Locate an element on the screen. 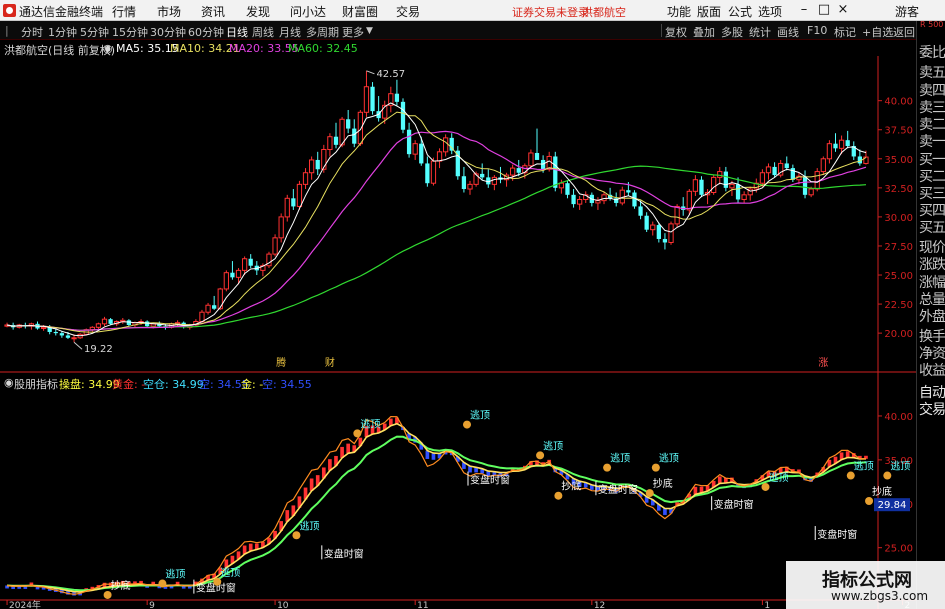 The image size is (945, 609). multi-stock-button: 多股 is located at coordinates (732, 32).